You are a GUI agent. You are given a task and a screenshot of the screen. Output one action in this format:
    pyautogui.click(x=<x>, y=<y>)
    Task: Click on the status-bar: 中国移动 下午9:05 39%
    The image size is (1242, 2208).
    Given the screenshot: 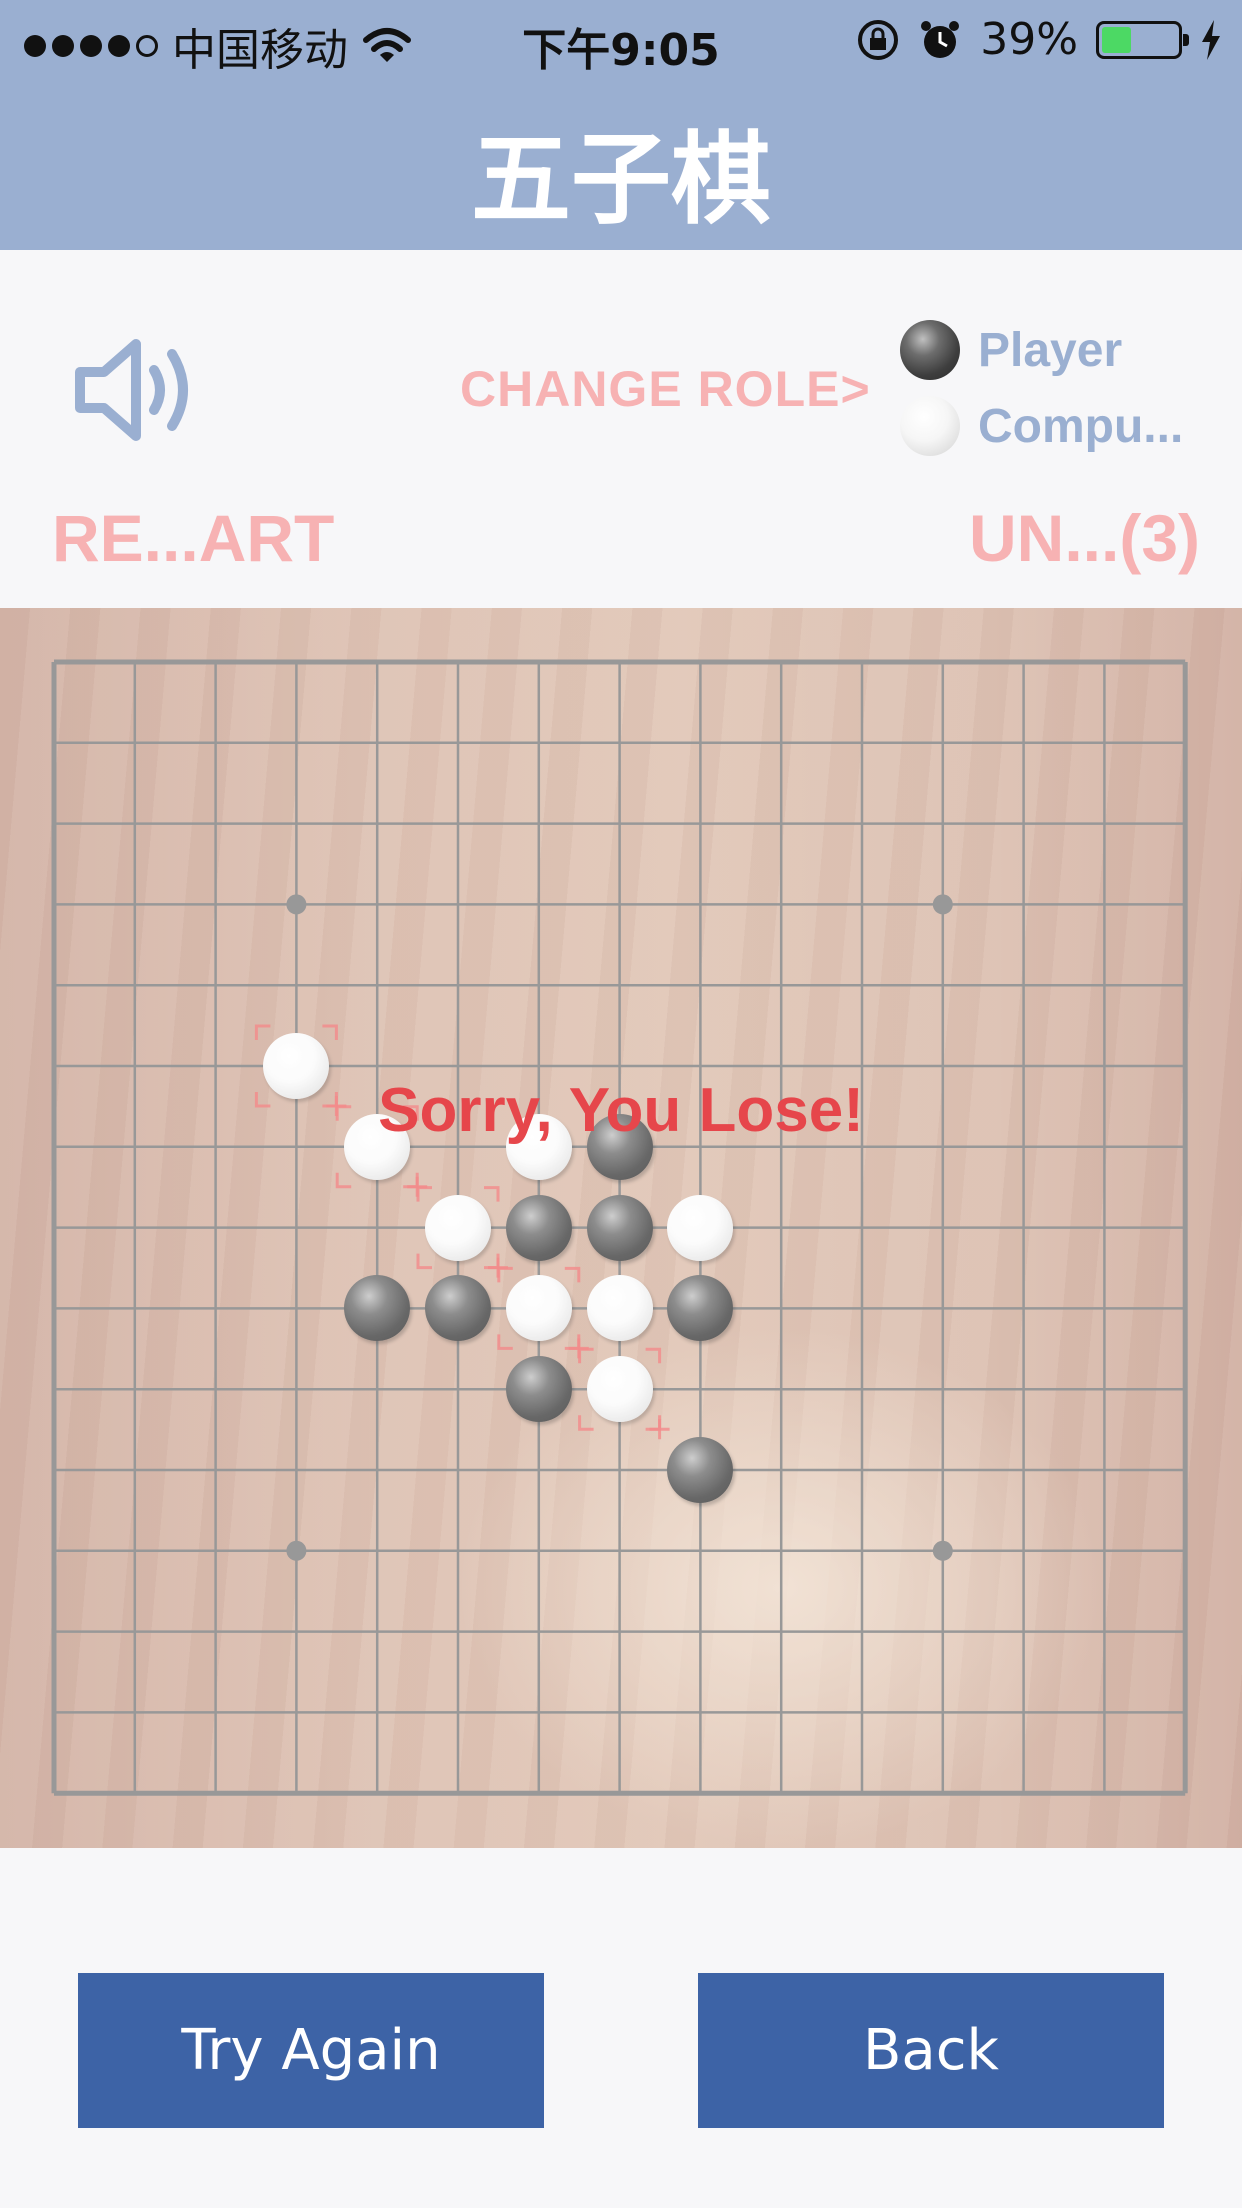 What is the action you would take?
    pyautogui.click(x=621, y=40)
    